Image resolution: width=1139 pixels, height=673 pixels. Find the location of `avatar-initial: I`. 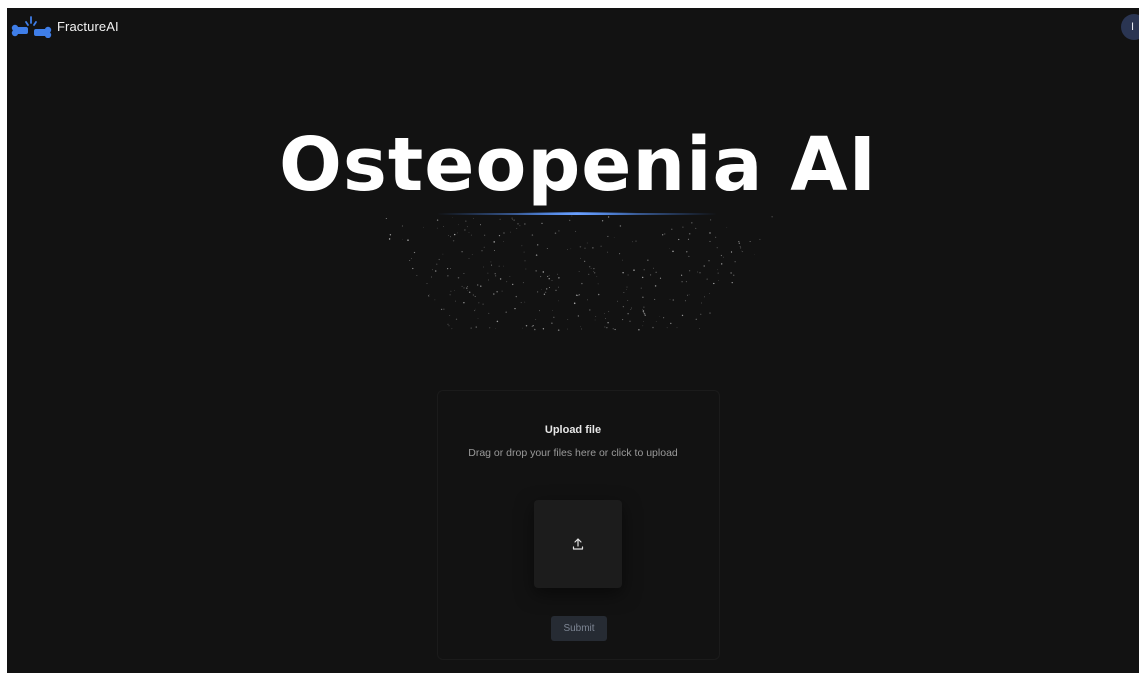

avatar-initial: I is located at coordinates (1133, 27).